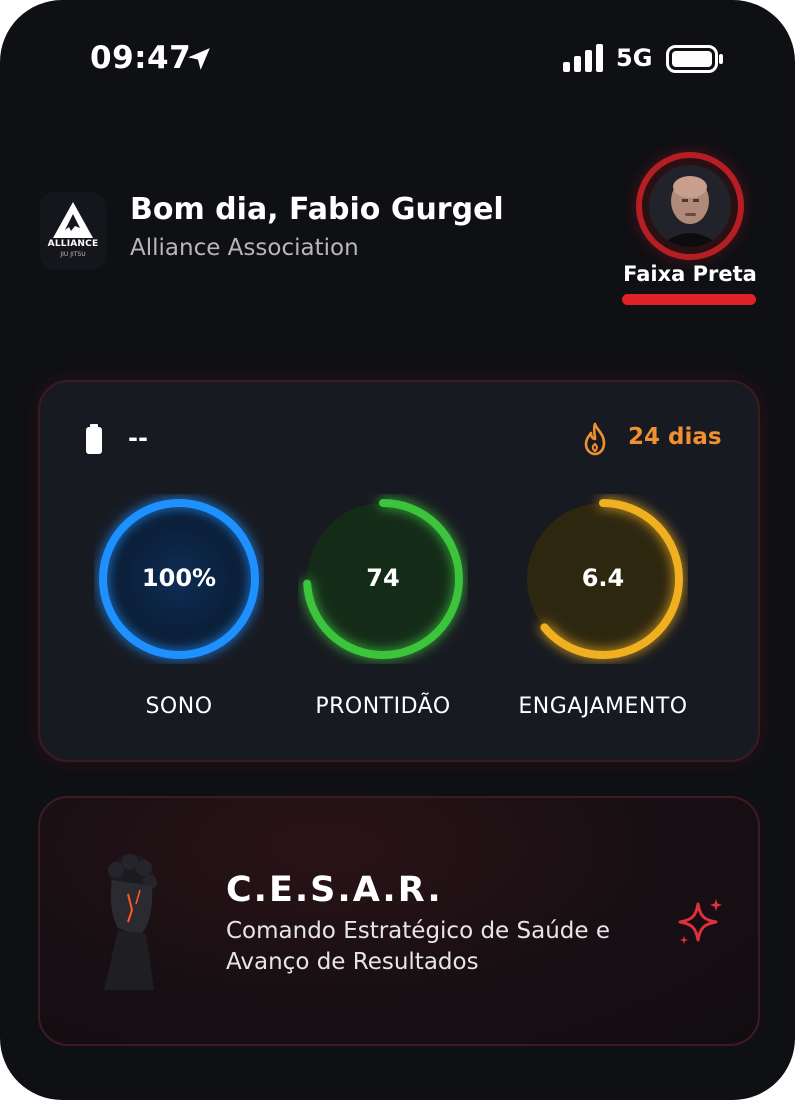 The image size is (795, 1100). Describe the element at coordinates (690, 274) in the screenshot. I see `belt-label: Faixa Preta` at that location.